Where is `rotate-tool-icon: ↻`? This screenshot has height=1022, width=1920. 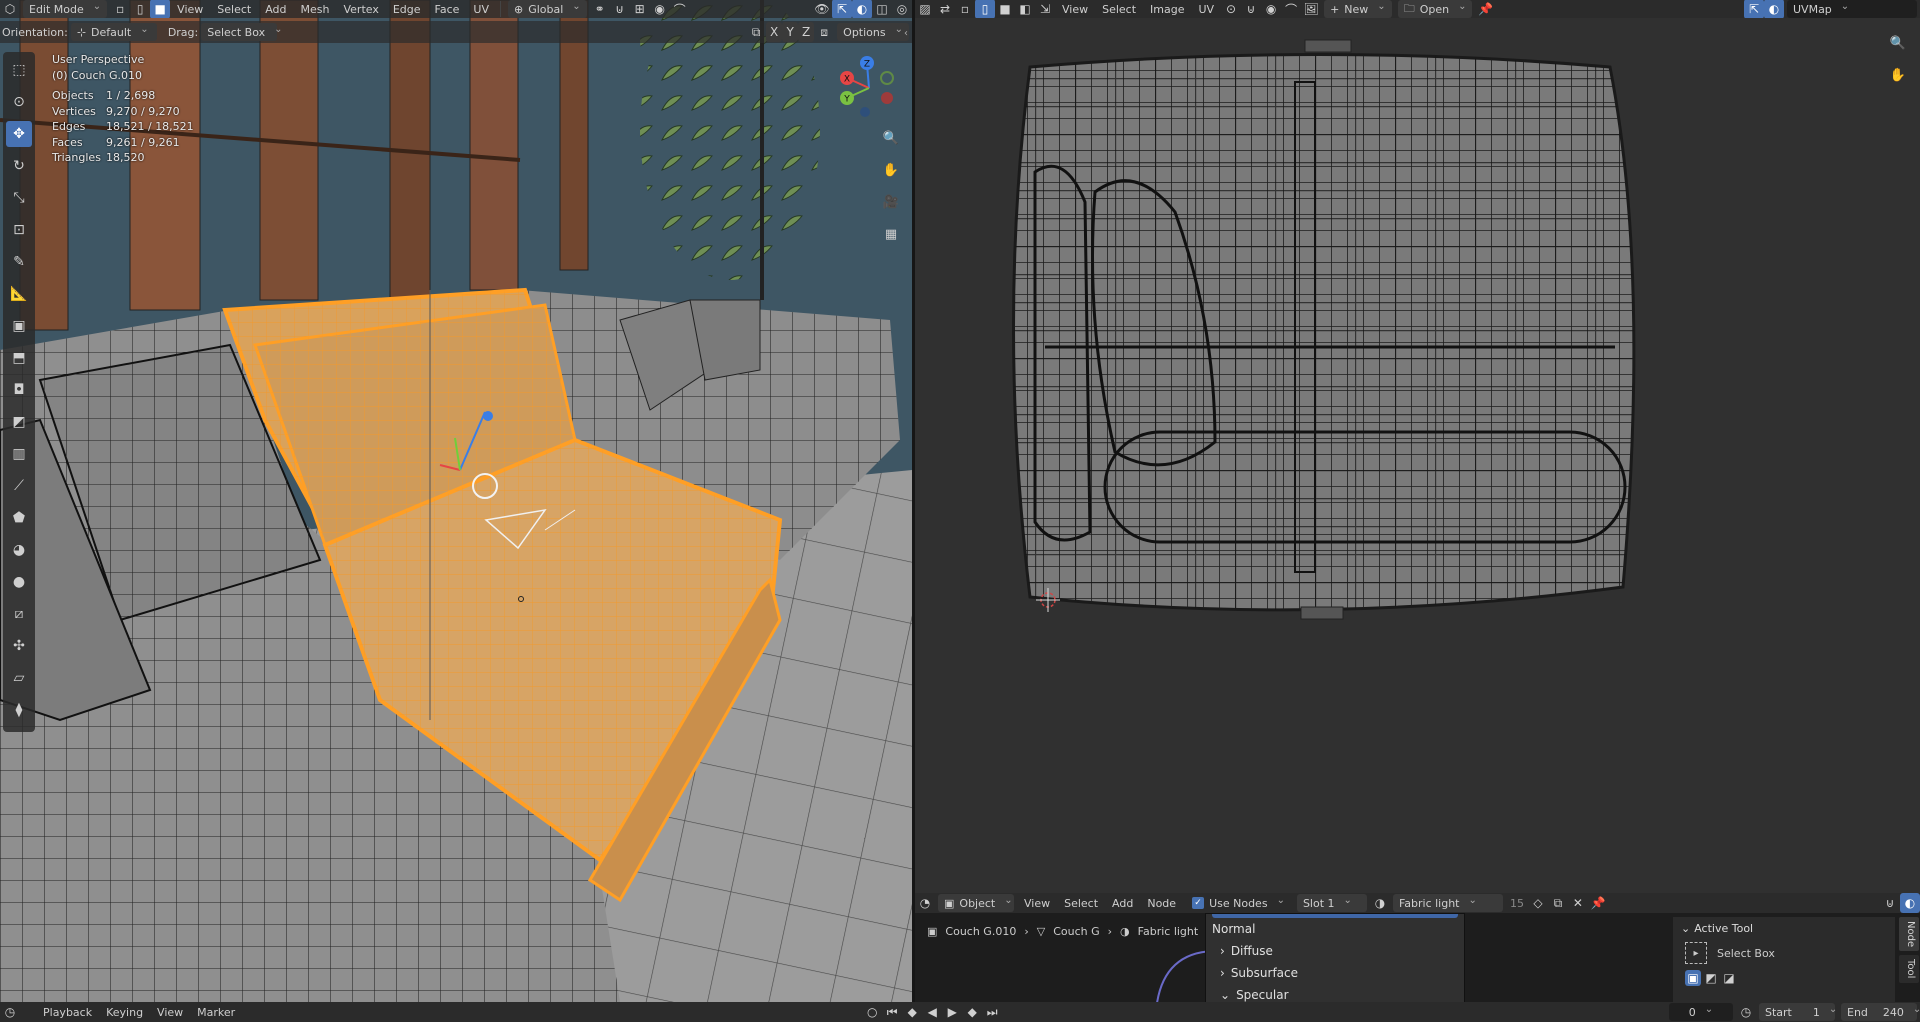
rotate-tool-icon: ↻ is located at coordinates (19, 166).